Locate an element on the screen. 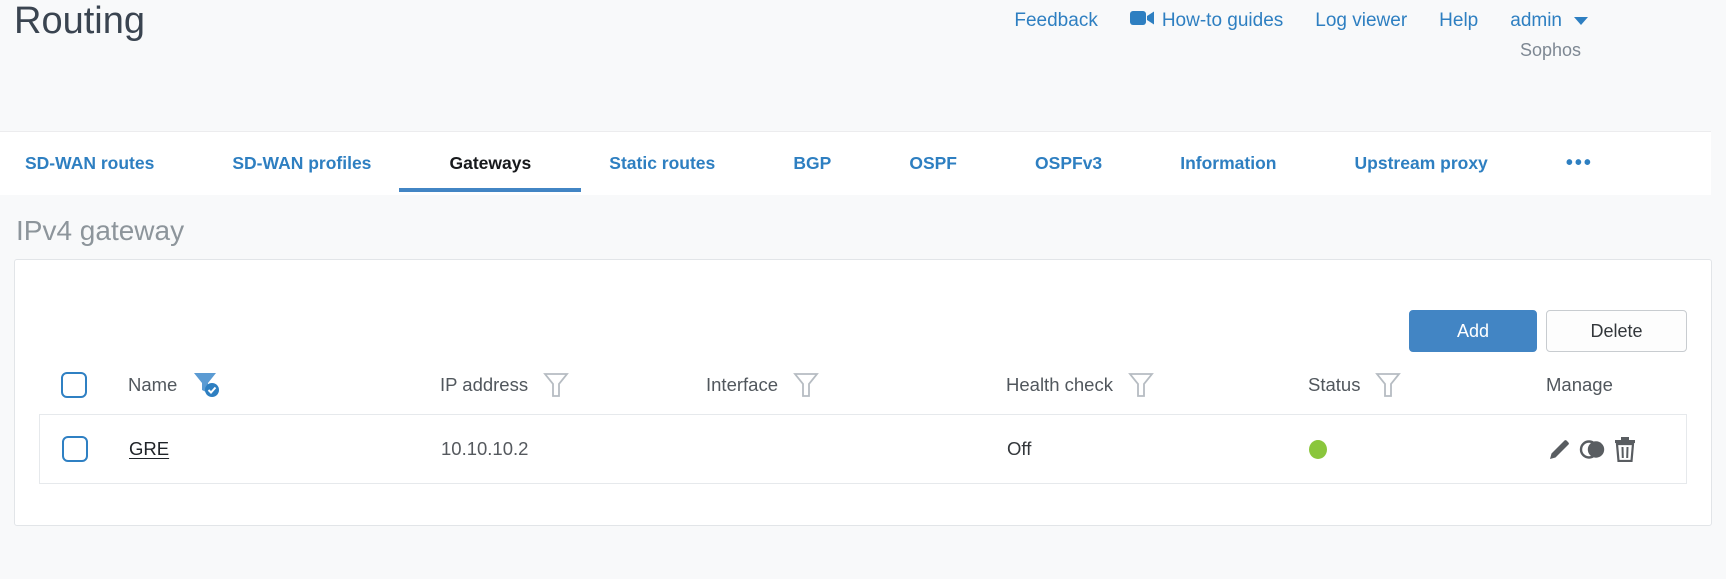 The image size is (1726, 588). add-button: Add is located at coordinates (1473, 331).